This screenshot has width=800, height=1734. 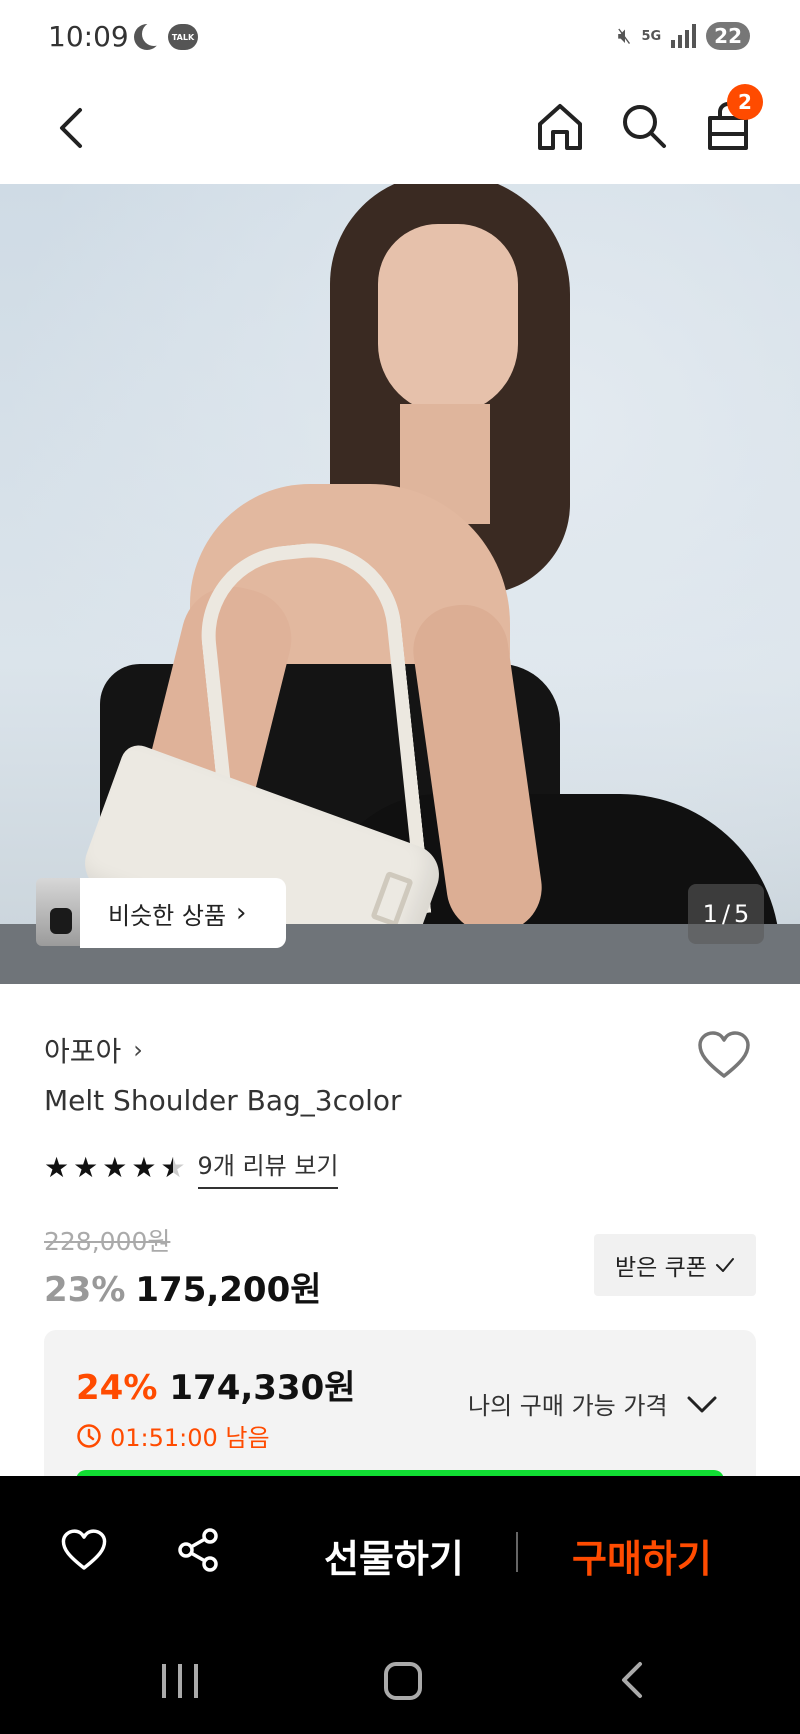 I want to click on signal-icon, so click(x=684, y=36).